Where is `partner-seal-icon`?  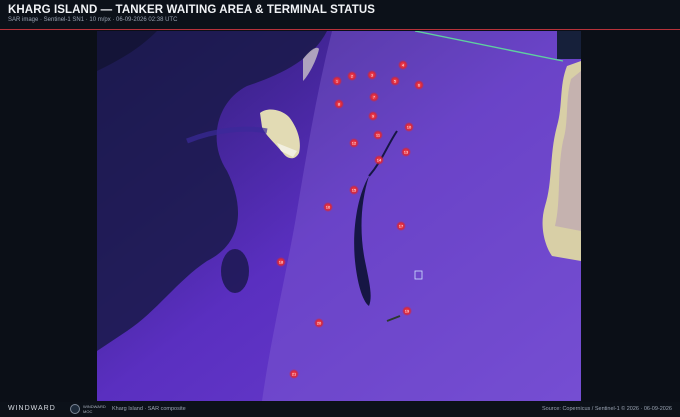 partner-seal-icon is located at coordinates (75, 409).